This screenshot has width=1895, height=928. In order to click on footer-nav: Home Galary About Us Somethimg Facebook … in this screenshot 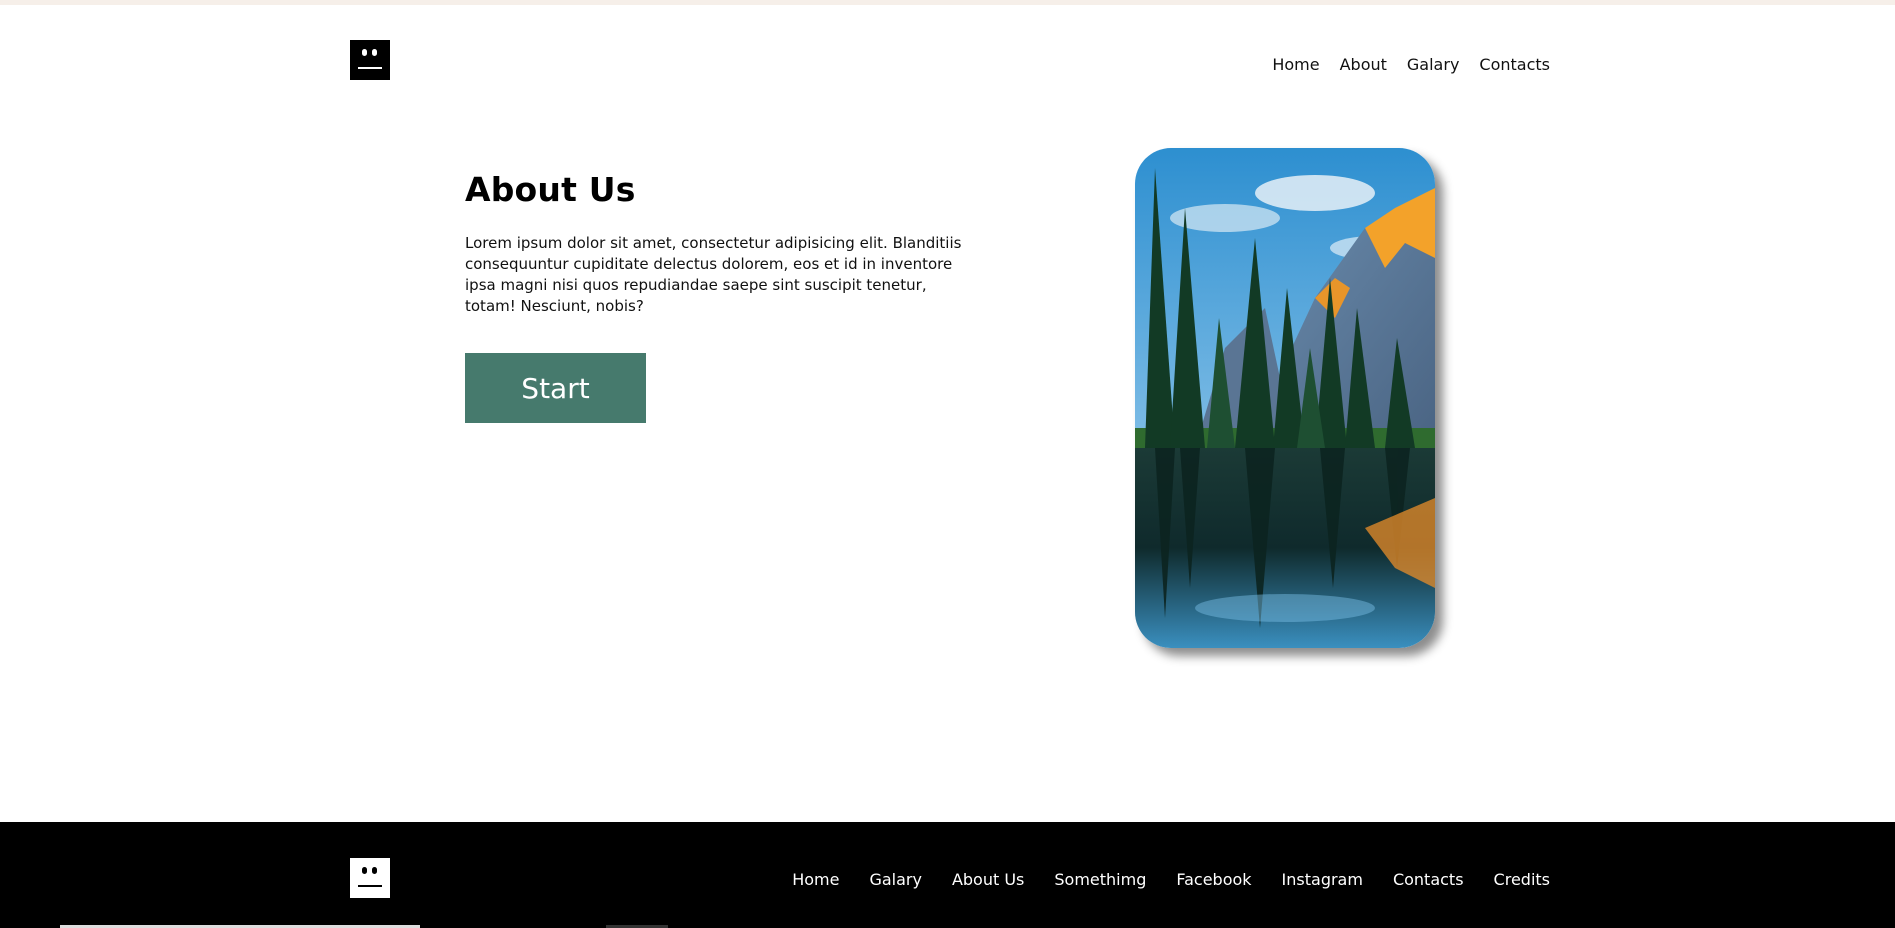, I will do `click(1171, 879)`.